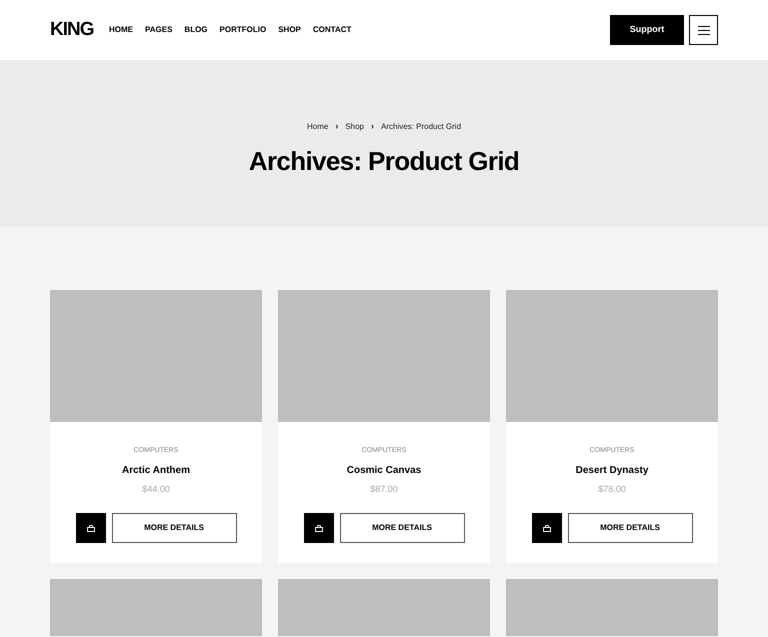 The image size is (768, 637). What do you see at coordinates (384, 470) in the screenshot?
I see `product-name: Cosmic Canvas` at bounding box center [384, 470].